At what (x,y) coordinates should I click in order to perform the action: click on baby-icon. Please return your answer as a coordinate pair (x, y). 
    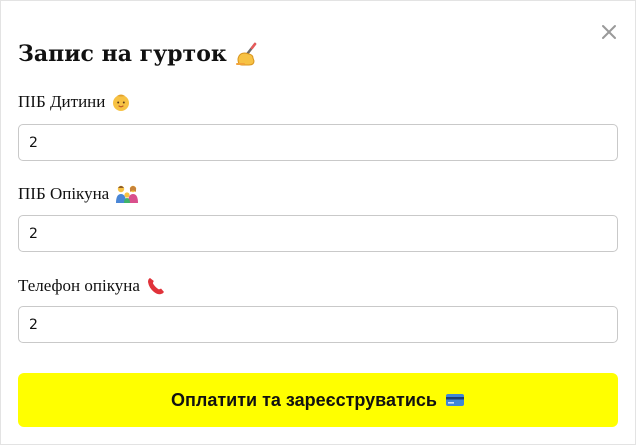
    Looking at the image, I should click on (121, 102).